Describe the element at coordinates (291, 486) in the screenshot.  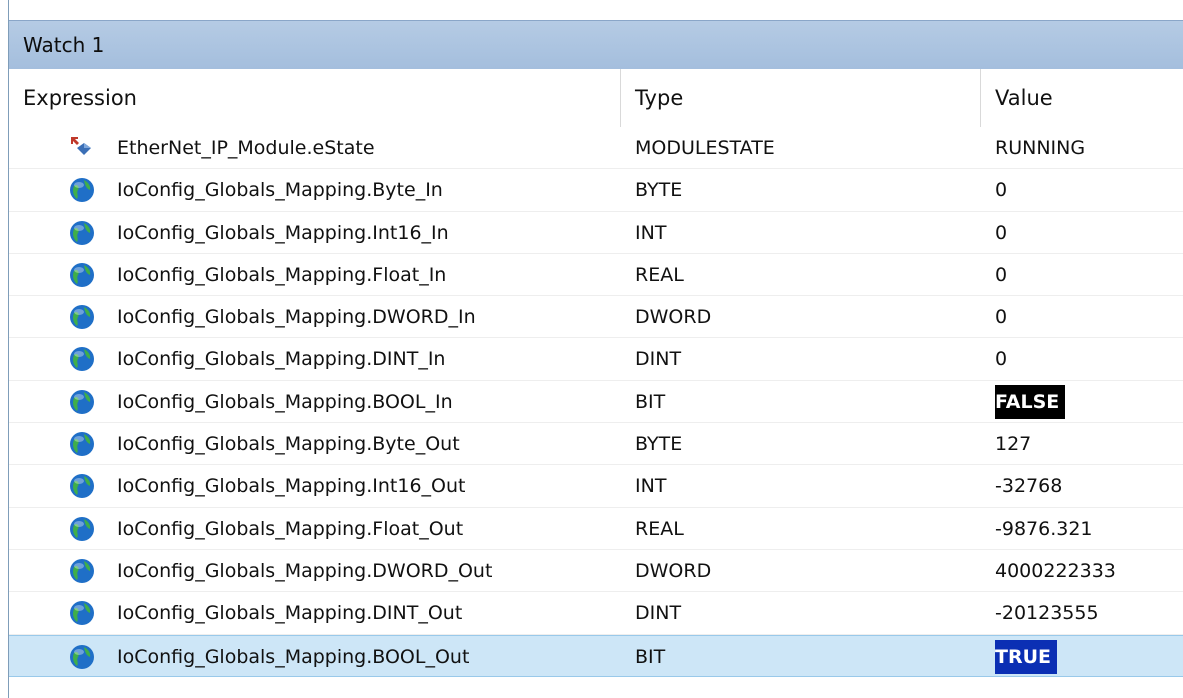
I see `expression-cell: IoConfig_Globals_Mapping.Int16_Out` at that location.